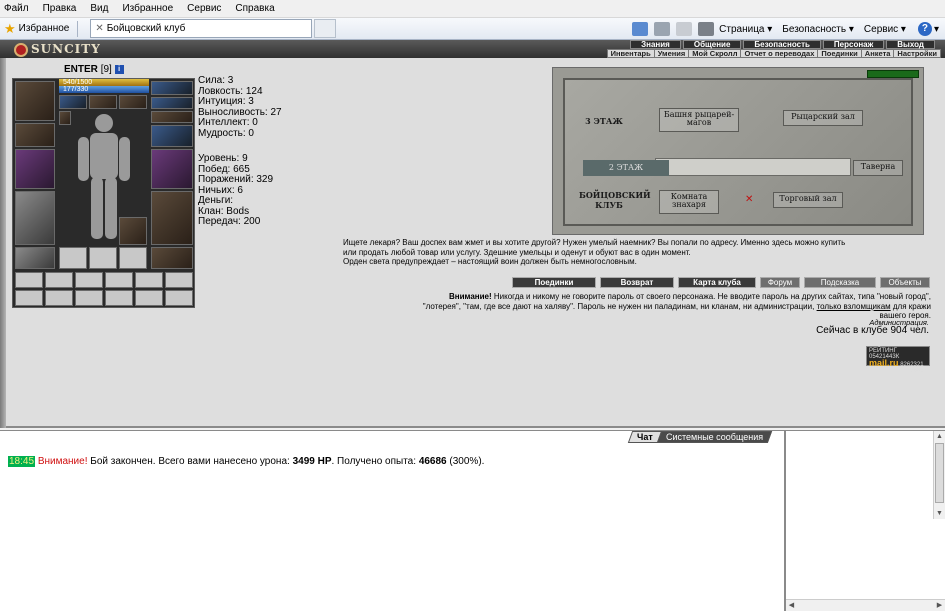 The height and width of the screenshot is (611, 945). What do you see at coordinates (840, 54) in the screenshot?
I see `subnav-duels: Поединки` at bounding box center [840, 54].